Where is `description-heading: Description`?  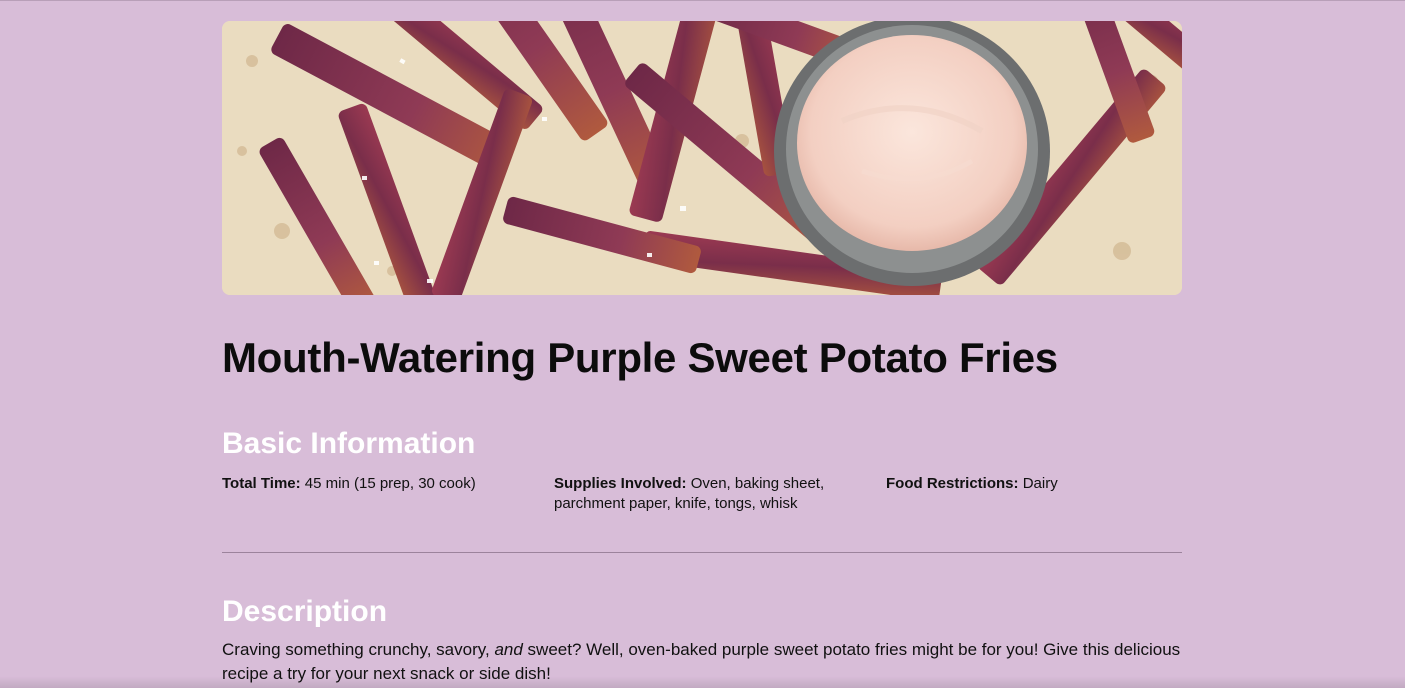
description-heading: Description is located at coordinates (305, 612).